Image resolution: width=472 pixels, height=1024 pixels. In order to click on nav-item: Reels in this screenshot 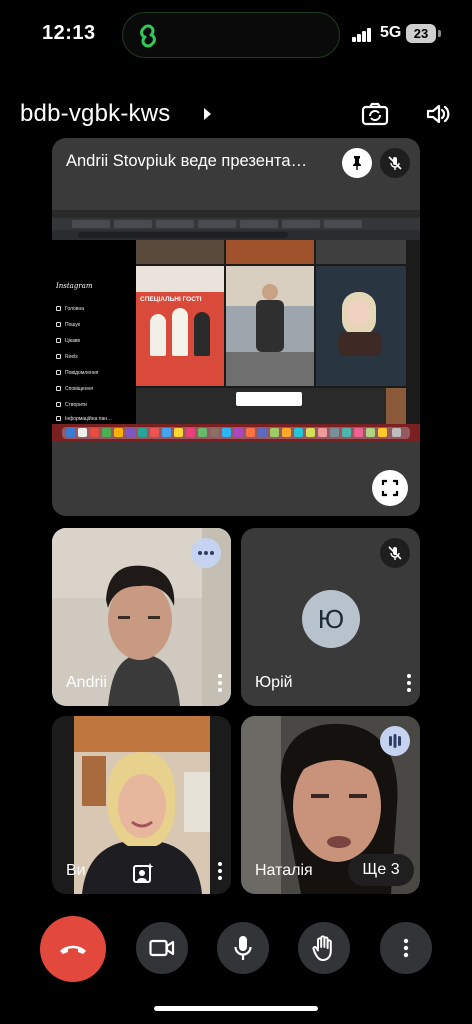, I will do `click(67, 357)`.